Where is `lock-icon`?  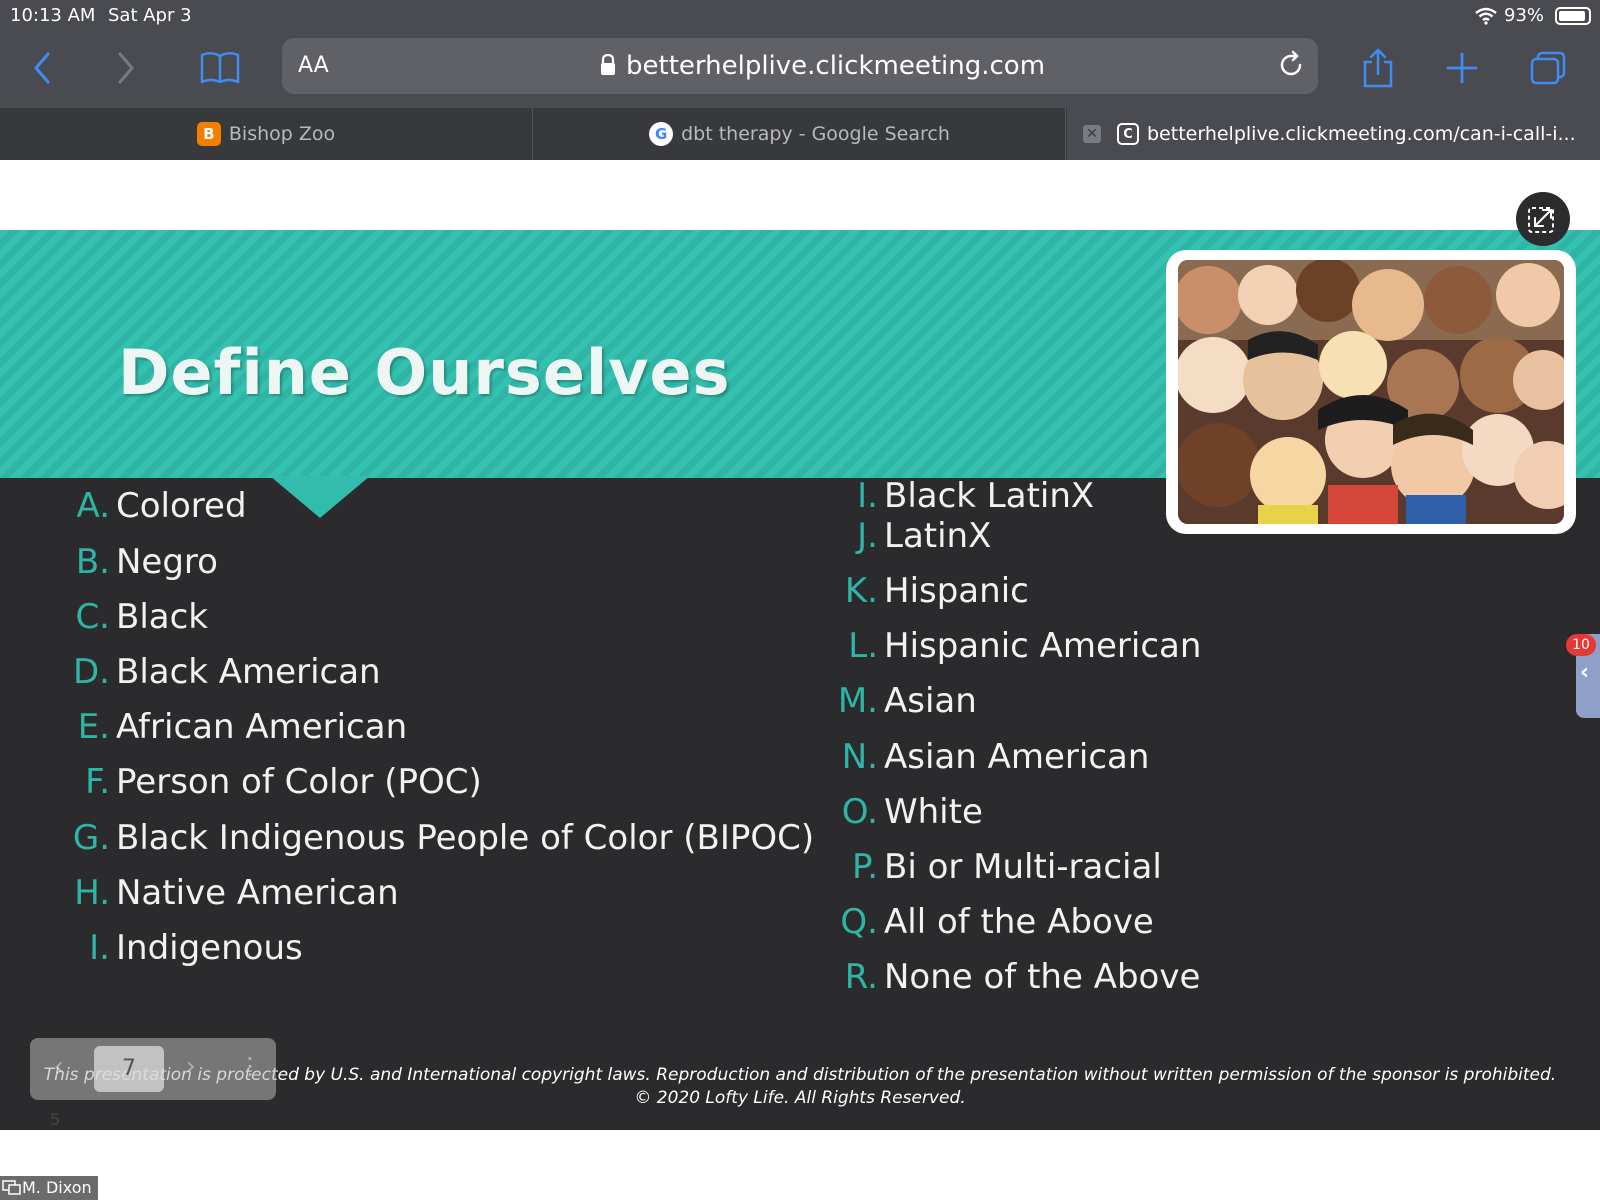 lock-icon is located at coordinates (608, 64).